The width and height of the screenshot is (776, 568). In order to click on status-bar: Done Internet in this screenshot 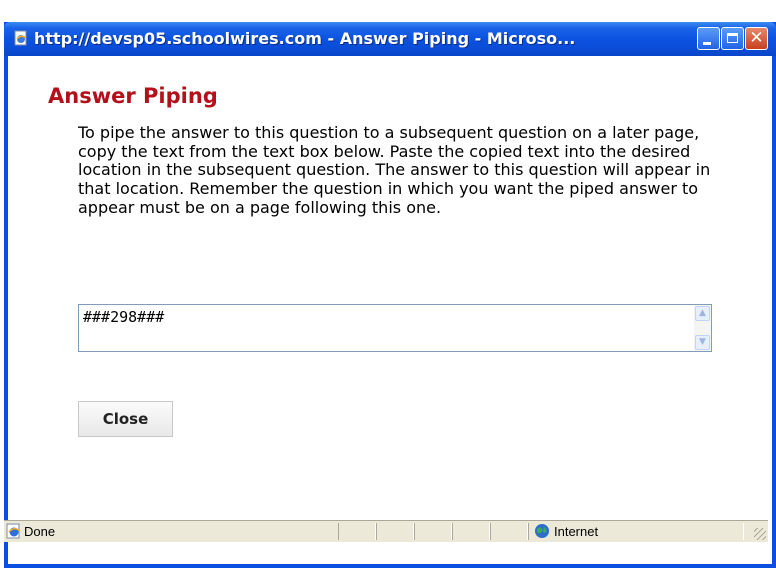, I will do `click(386, 531)`.